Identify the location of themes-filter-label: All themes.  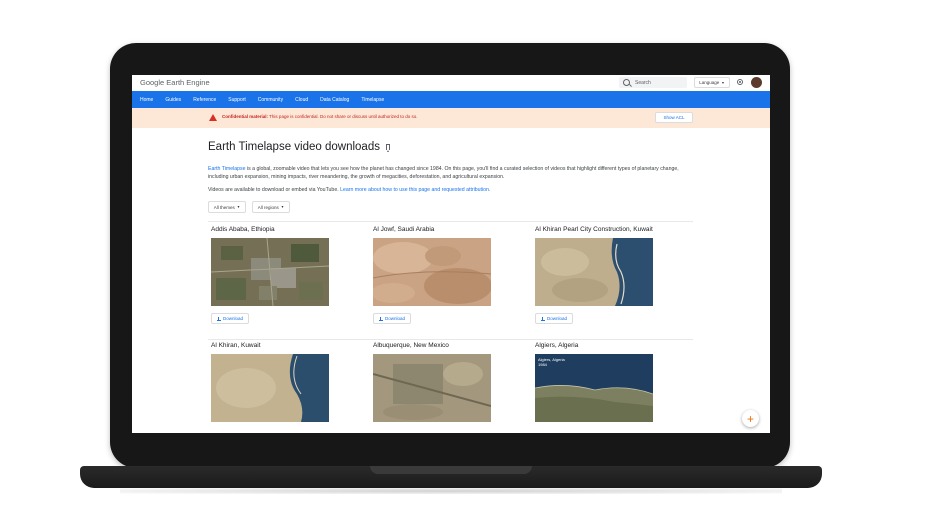
(224, 207).